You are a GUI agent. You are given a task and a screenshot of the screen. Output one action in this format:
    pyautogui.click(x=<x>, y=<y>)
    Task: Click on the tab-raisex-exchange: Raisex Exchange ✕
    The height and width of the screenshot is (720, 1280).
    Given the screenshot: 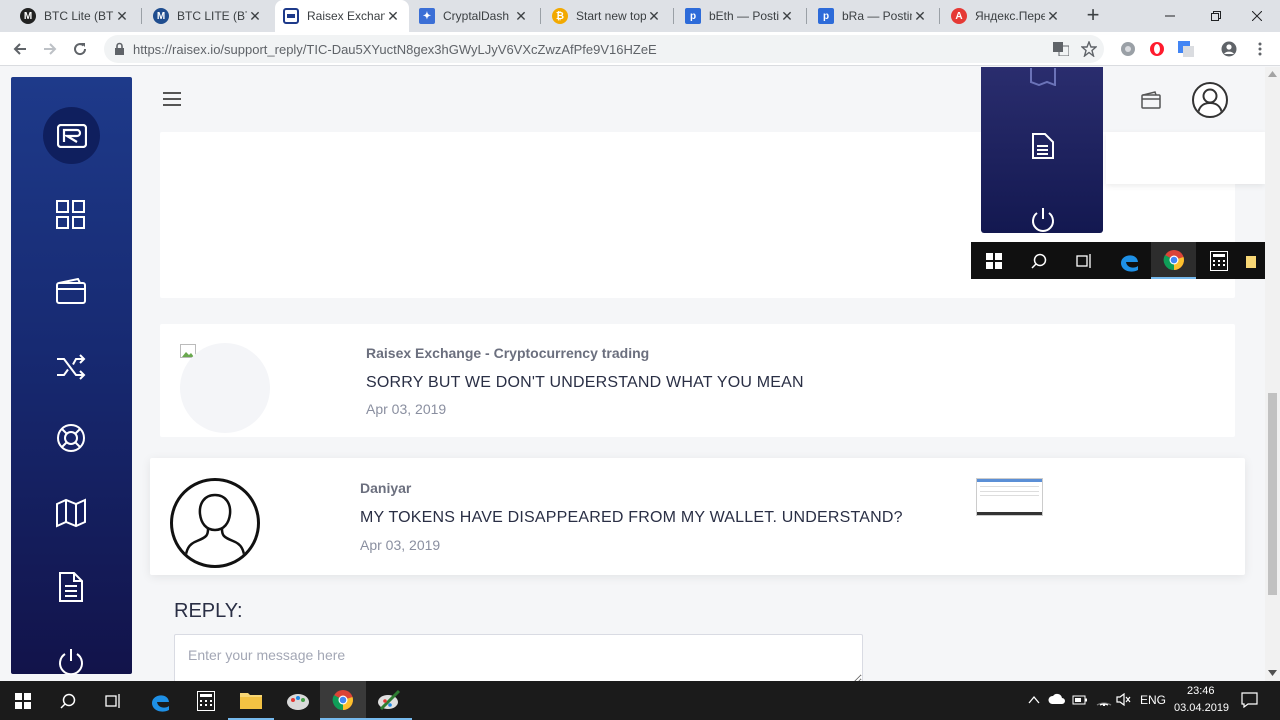 What is the action you would take?
    pyautogui.click(x=342, y=16)
    